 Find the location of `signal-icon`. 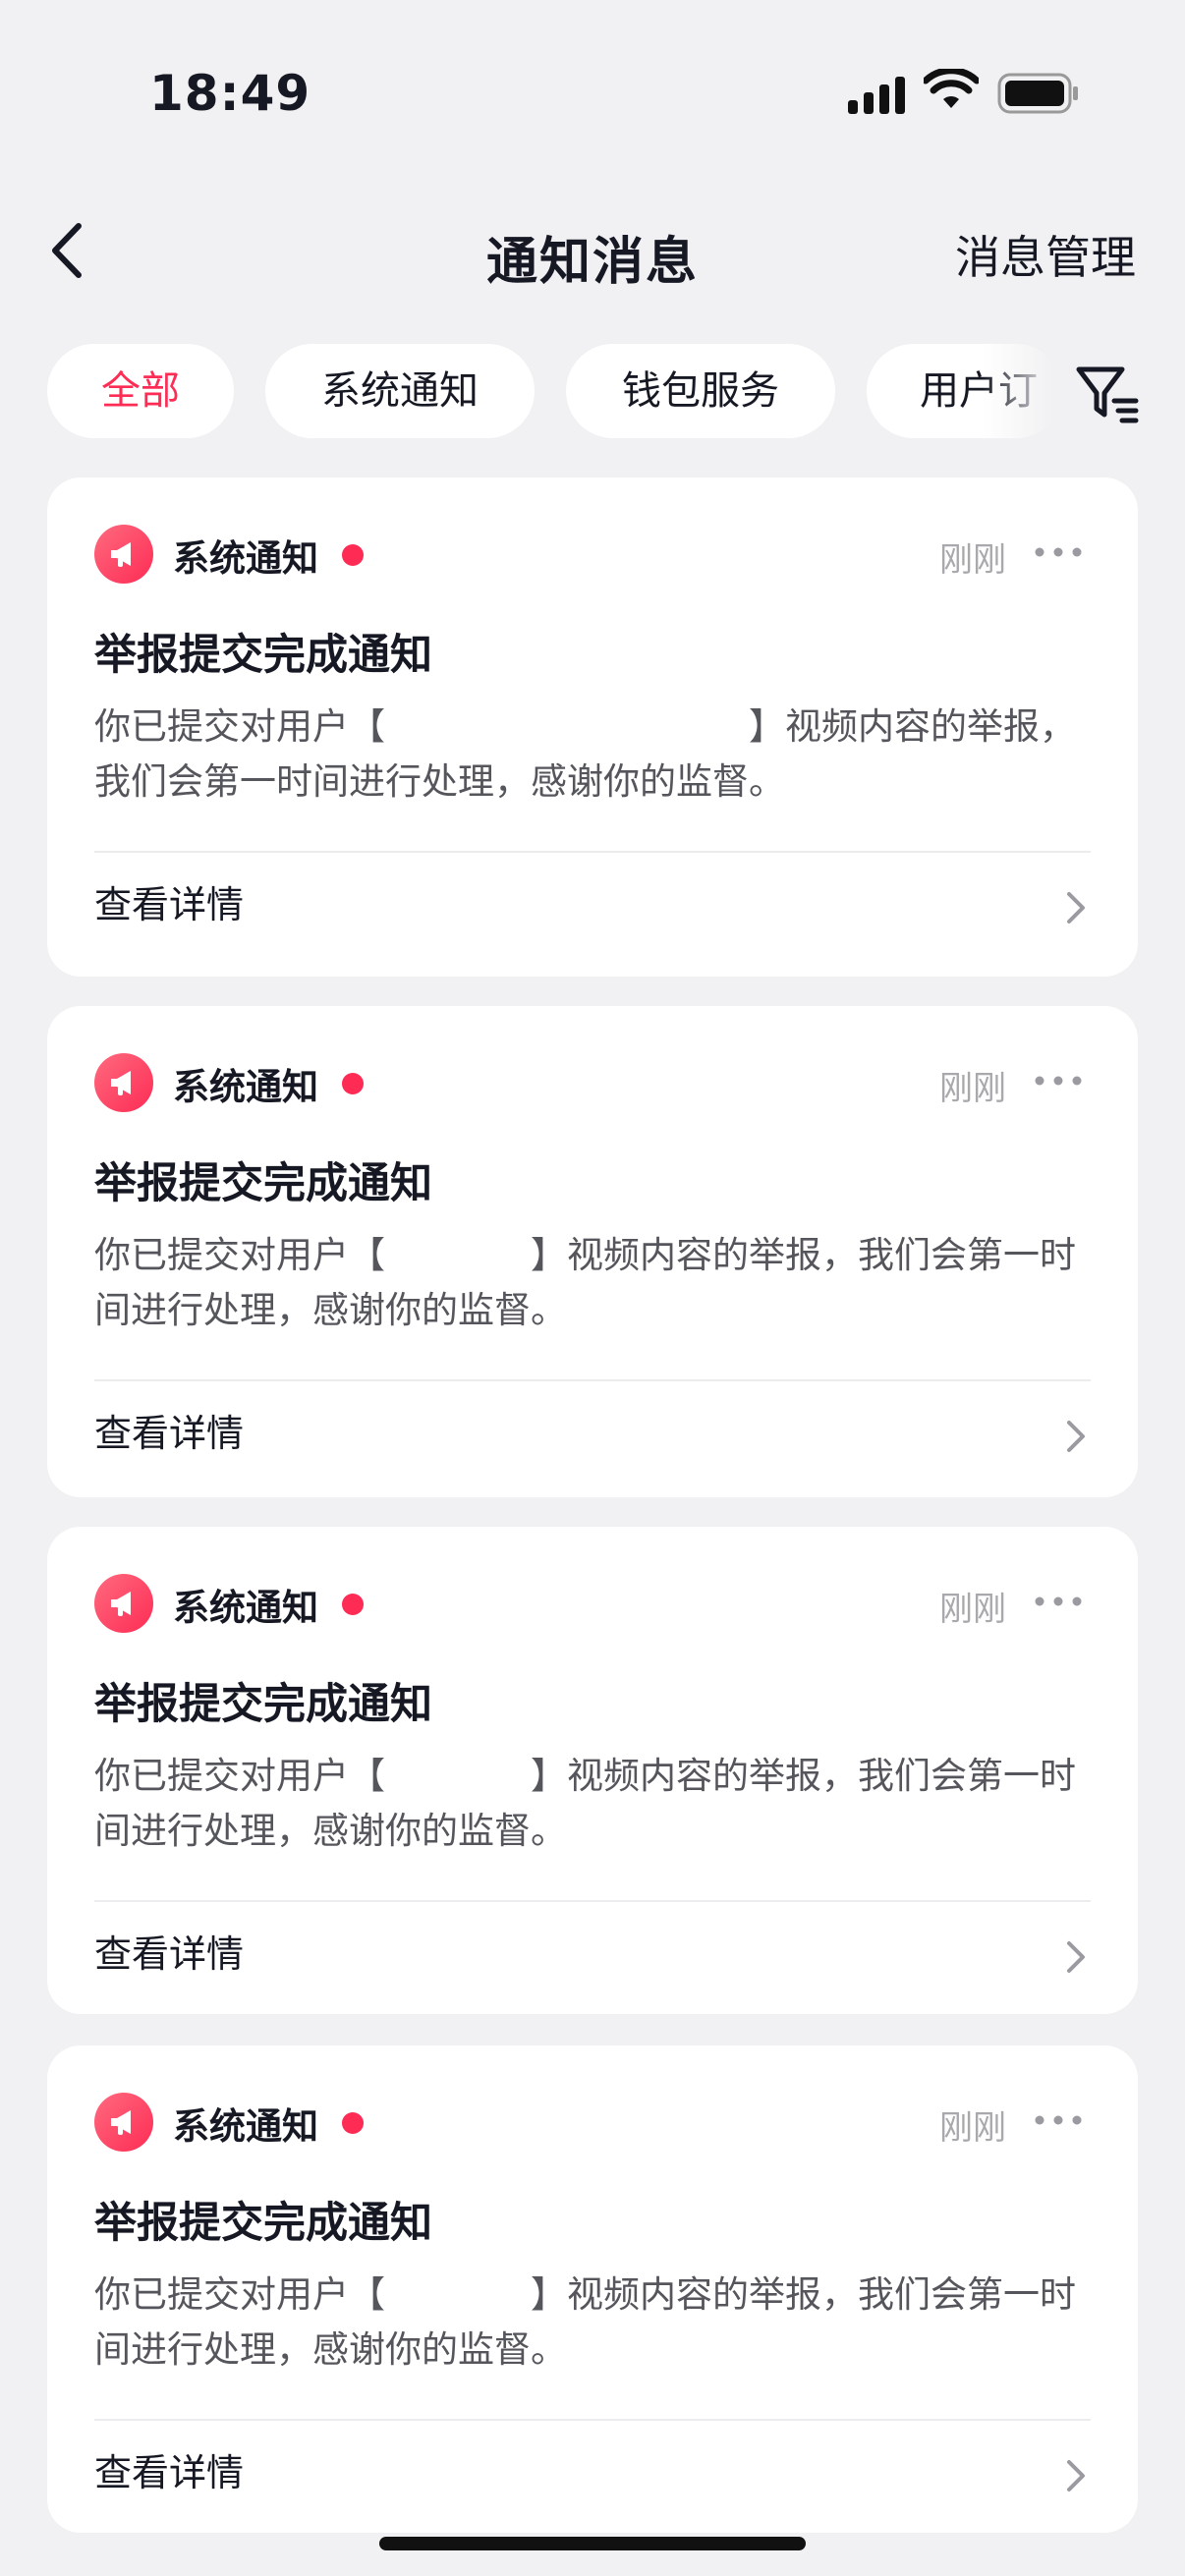

signal-icon is located at coordinates (877, 95).